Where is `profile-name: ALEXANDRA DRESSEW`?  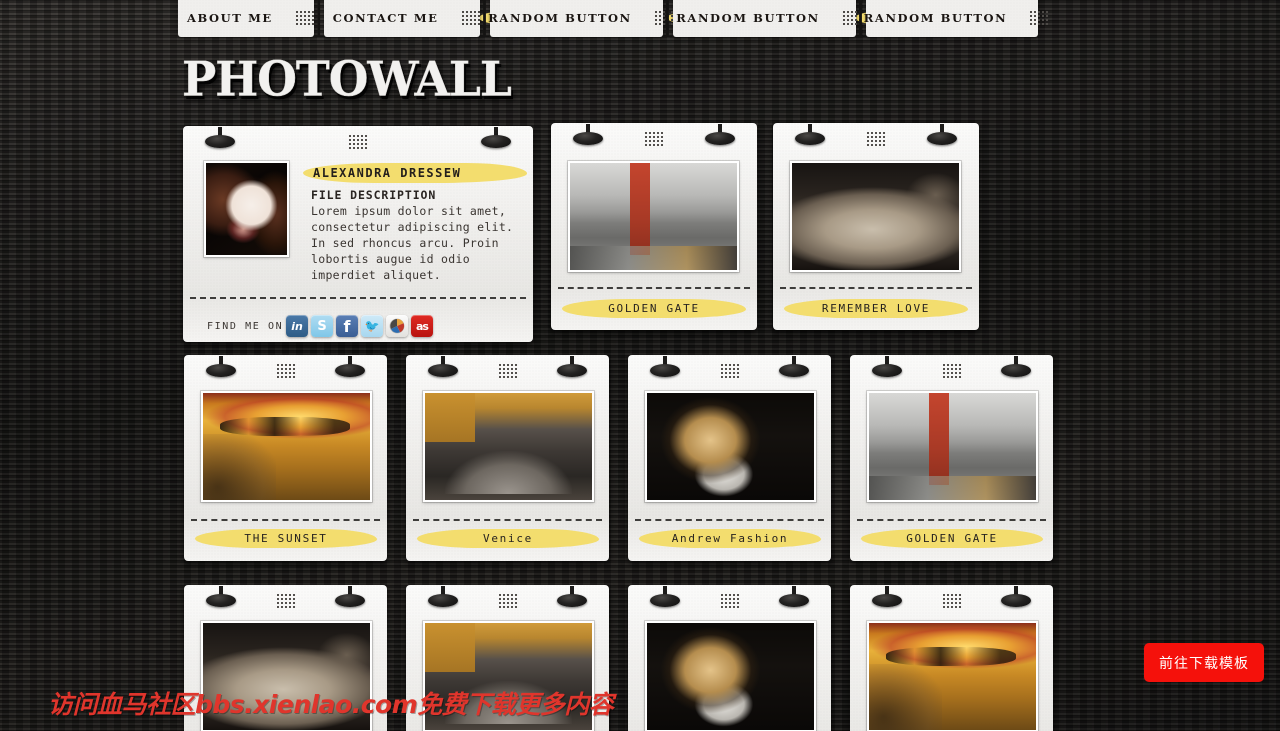 profile-name: ALEXANDRA DRESSEW is located at coordinates (415, 173).